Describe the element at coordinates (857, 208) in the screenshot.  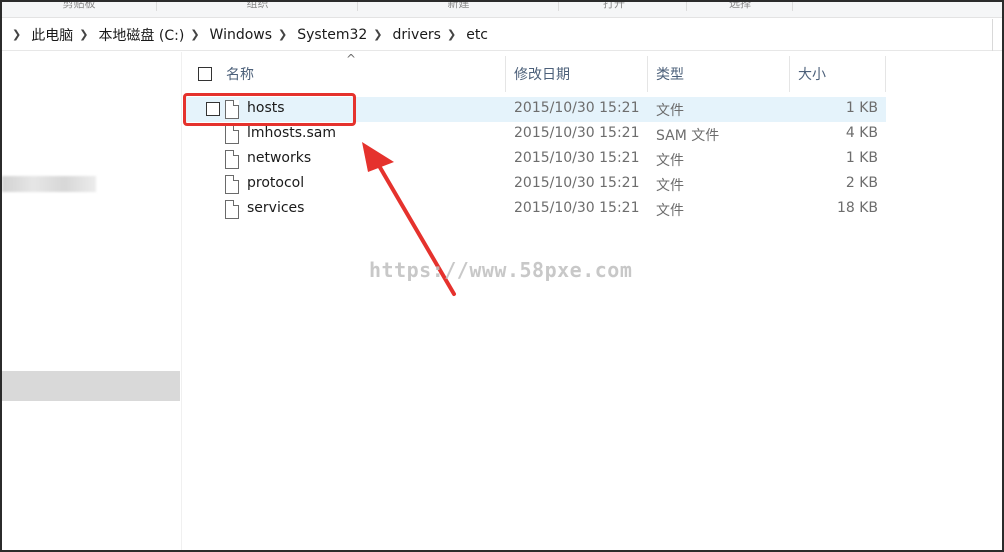
I see `file-size: 18 KB` at that location.